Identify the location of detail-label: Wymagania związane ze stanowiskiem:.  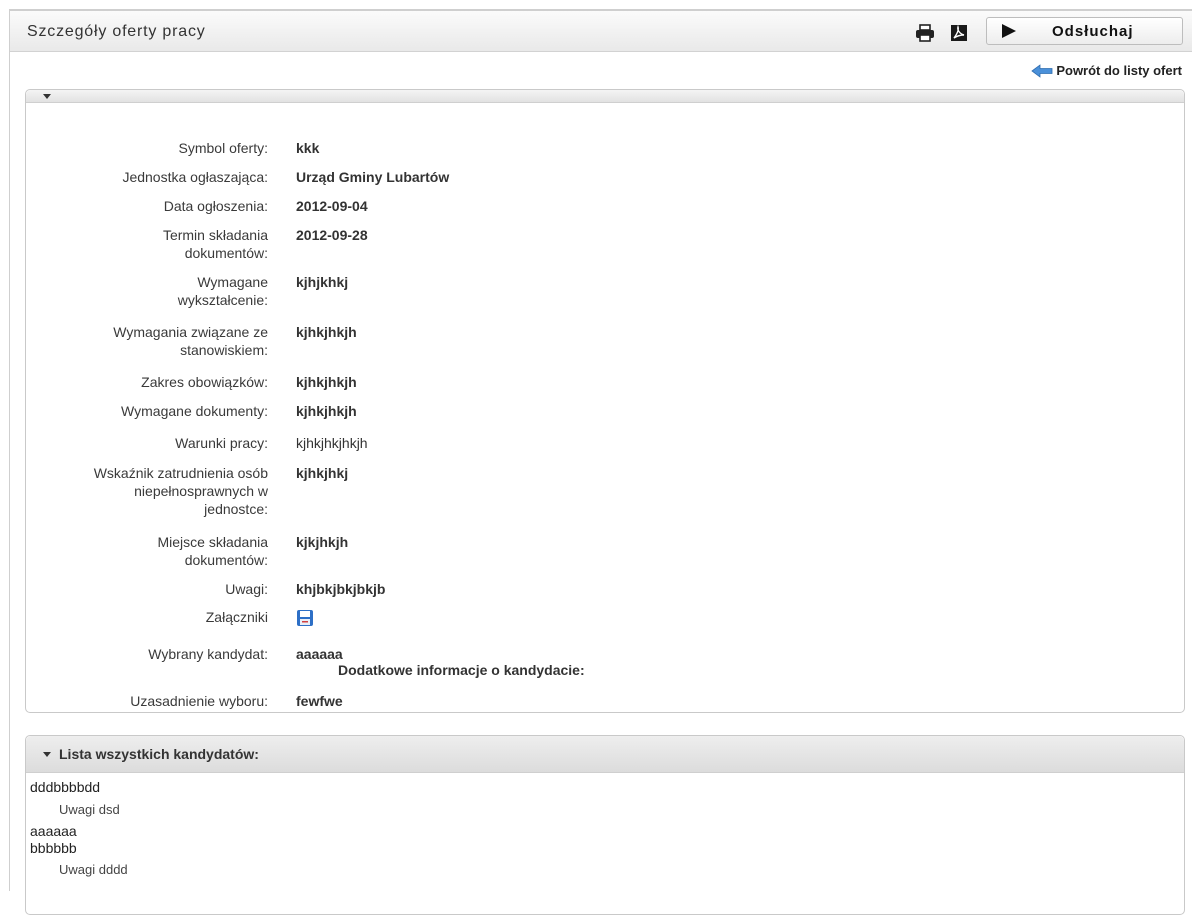
(190, 341).